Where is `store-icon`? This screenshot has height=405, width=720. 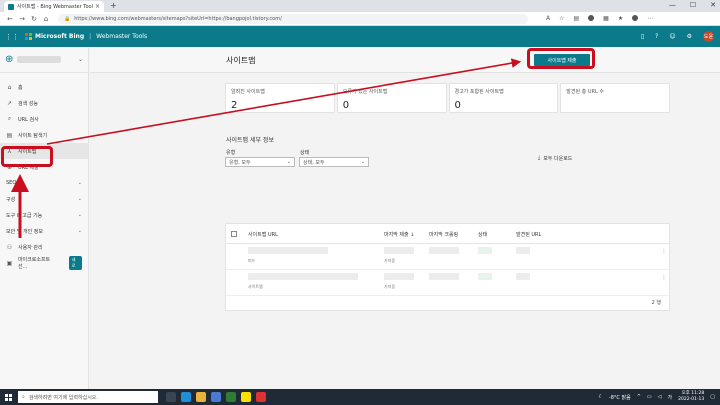
store-icon is located at coordinates (216, 397).